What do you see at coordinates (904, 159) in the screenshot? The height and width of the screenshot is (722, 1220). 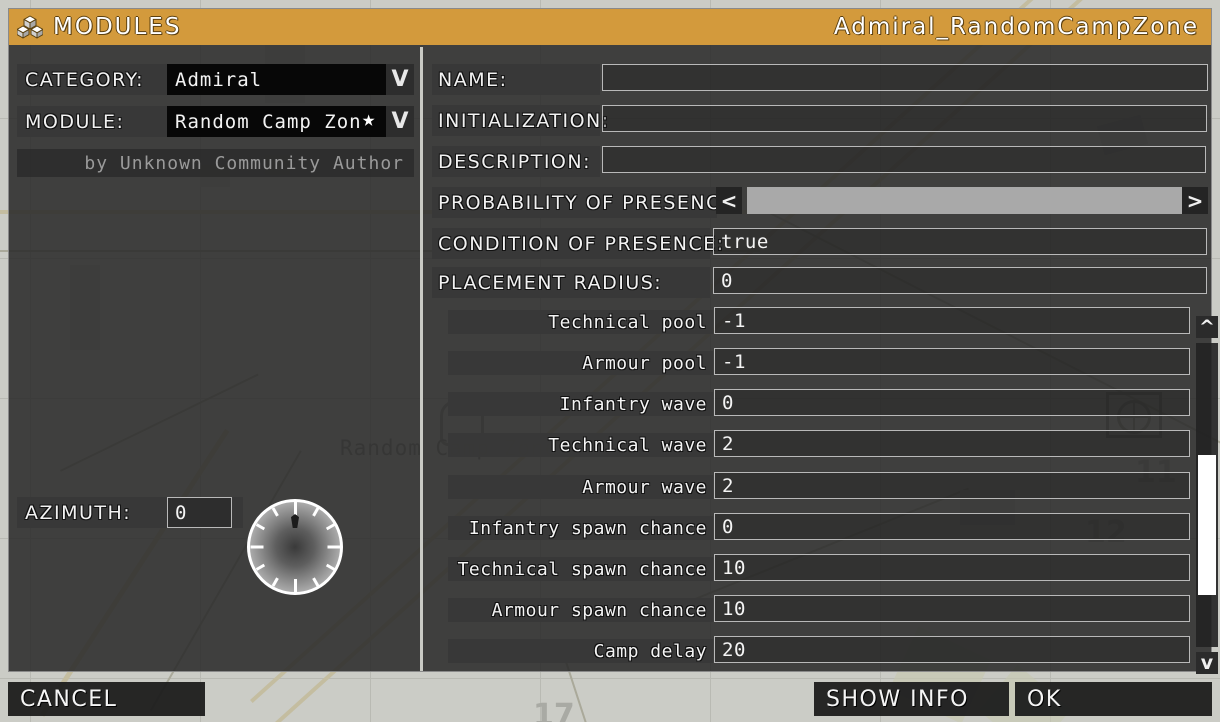 I see `description-input` at bounding box center [904, 159].